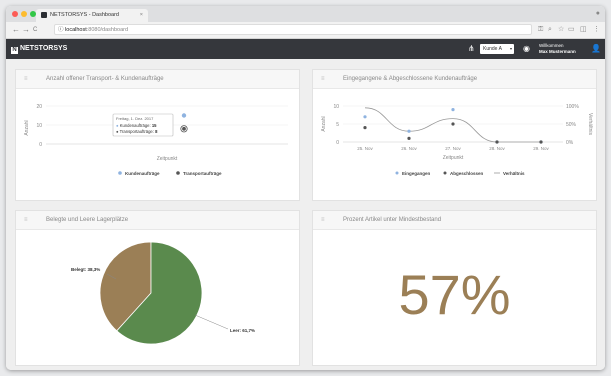 This screenshot has width=611, height=376. What do you see at coordinates (170, 173) in the screenshot?
I see `chart-legend: Kundenaufträge Transportaufträge` at bounding box center [170, 173].